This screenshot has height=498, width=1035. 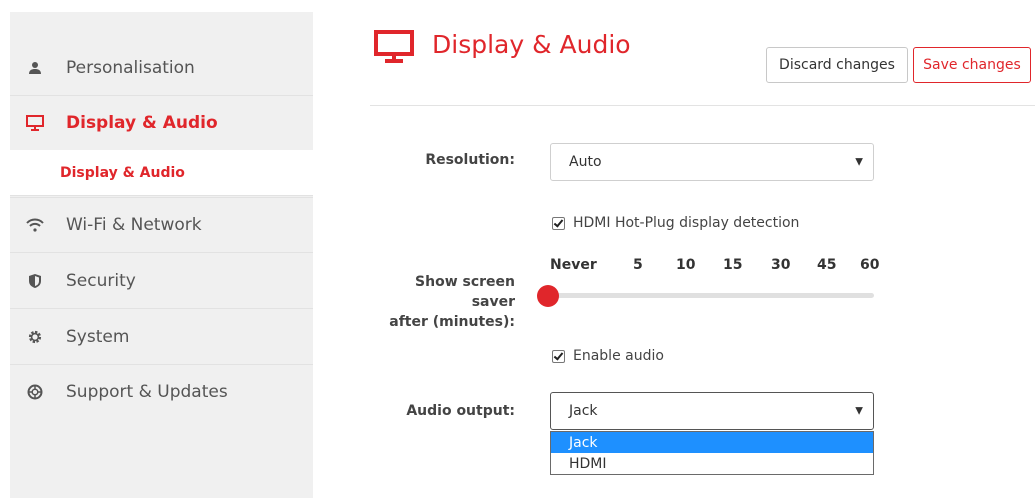 What do you see at coordinates (161, 337) in the screenshot?
I see `sidebar-item-system: System` at bounding box center [161, 337].